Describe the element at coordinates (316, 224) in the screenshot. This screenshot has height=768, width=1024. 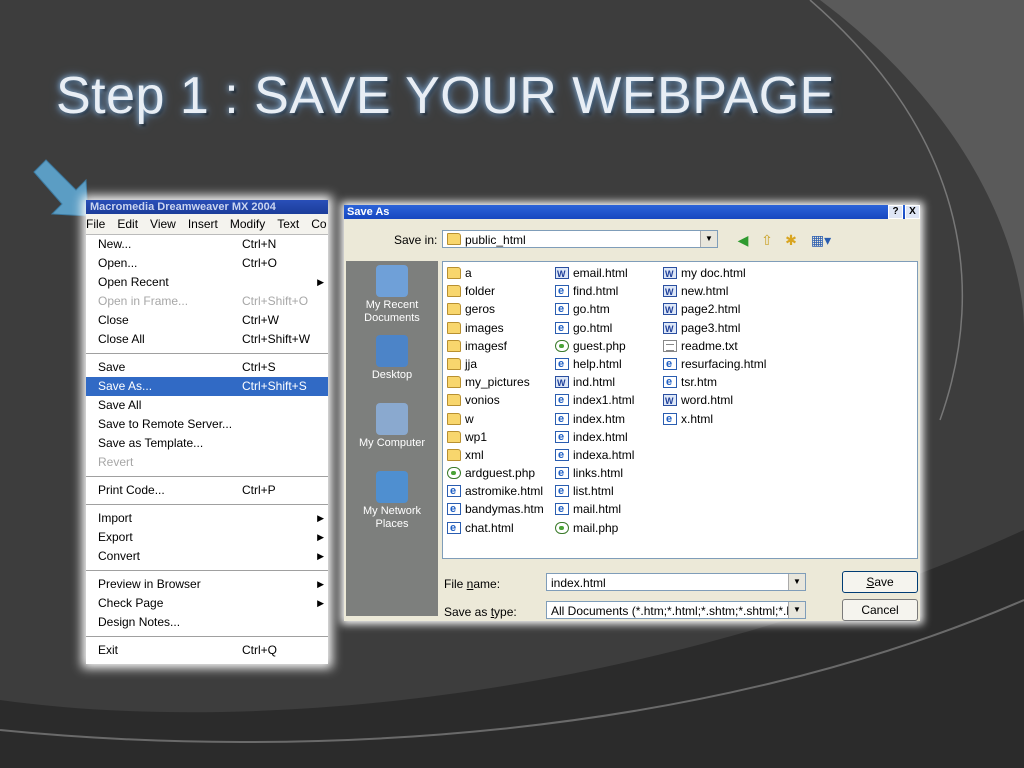
I see `menubar-item-co: Co` at that location.